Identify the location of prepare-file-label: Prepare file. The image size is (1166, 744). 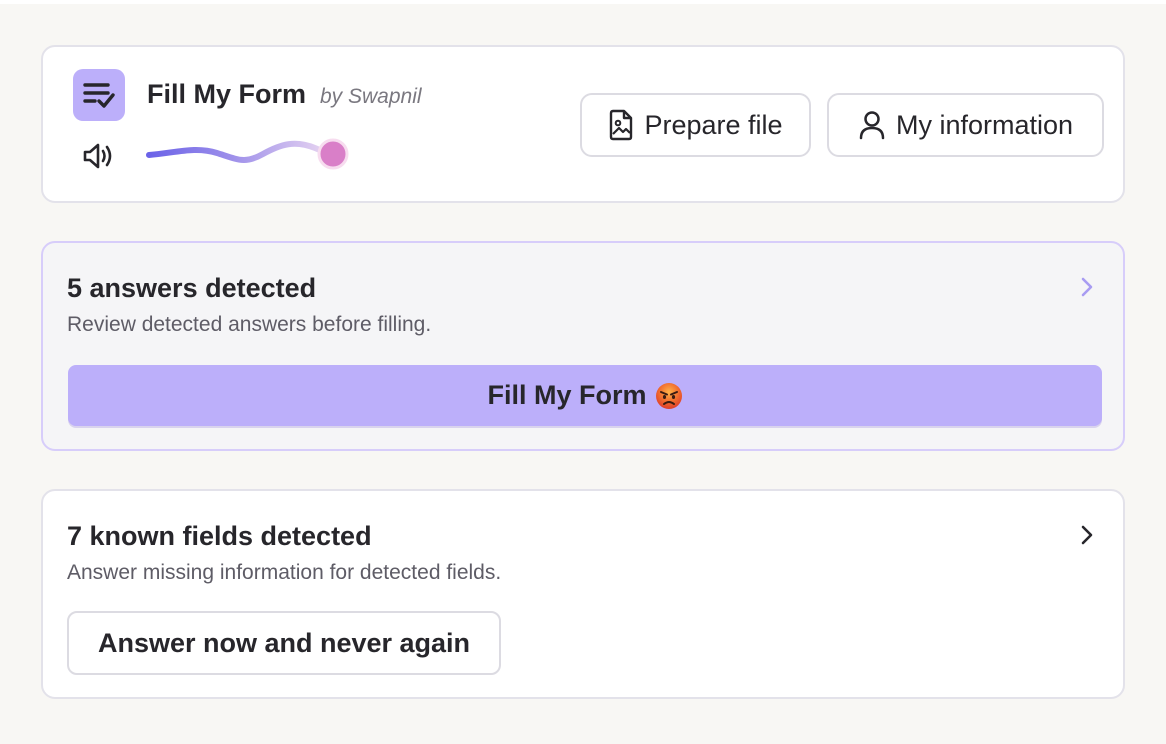
(713, 124).